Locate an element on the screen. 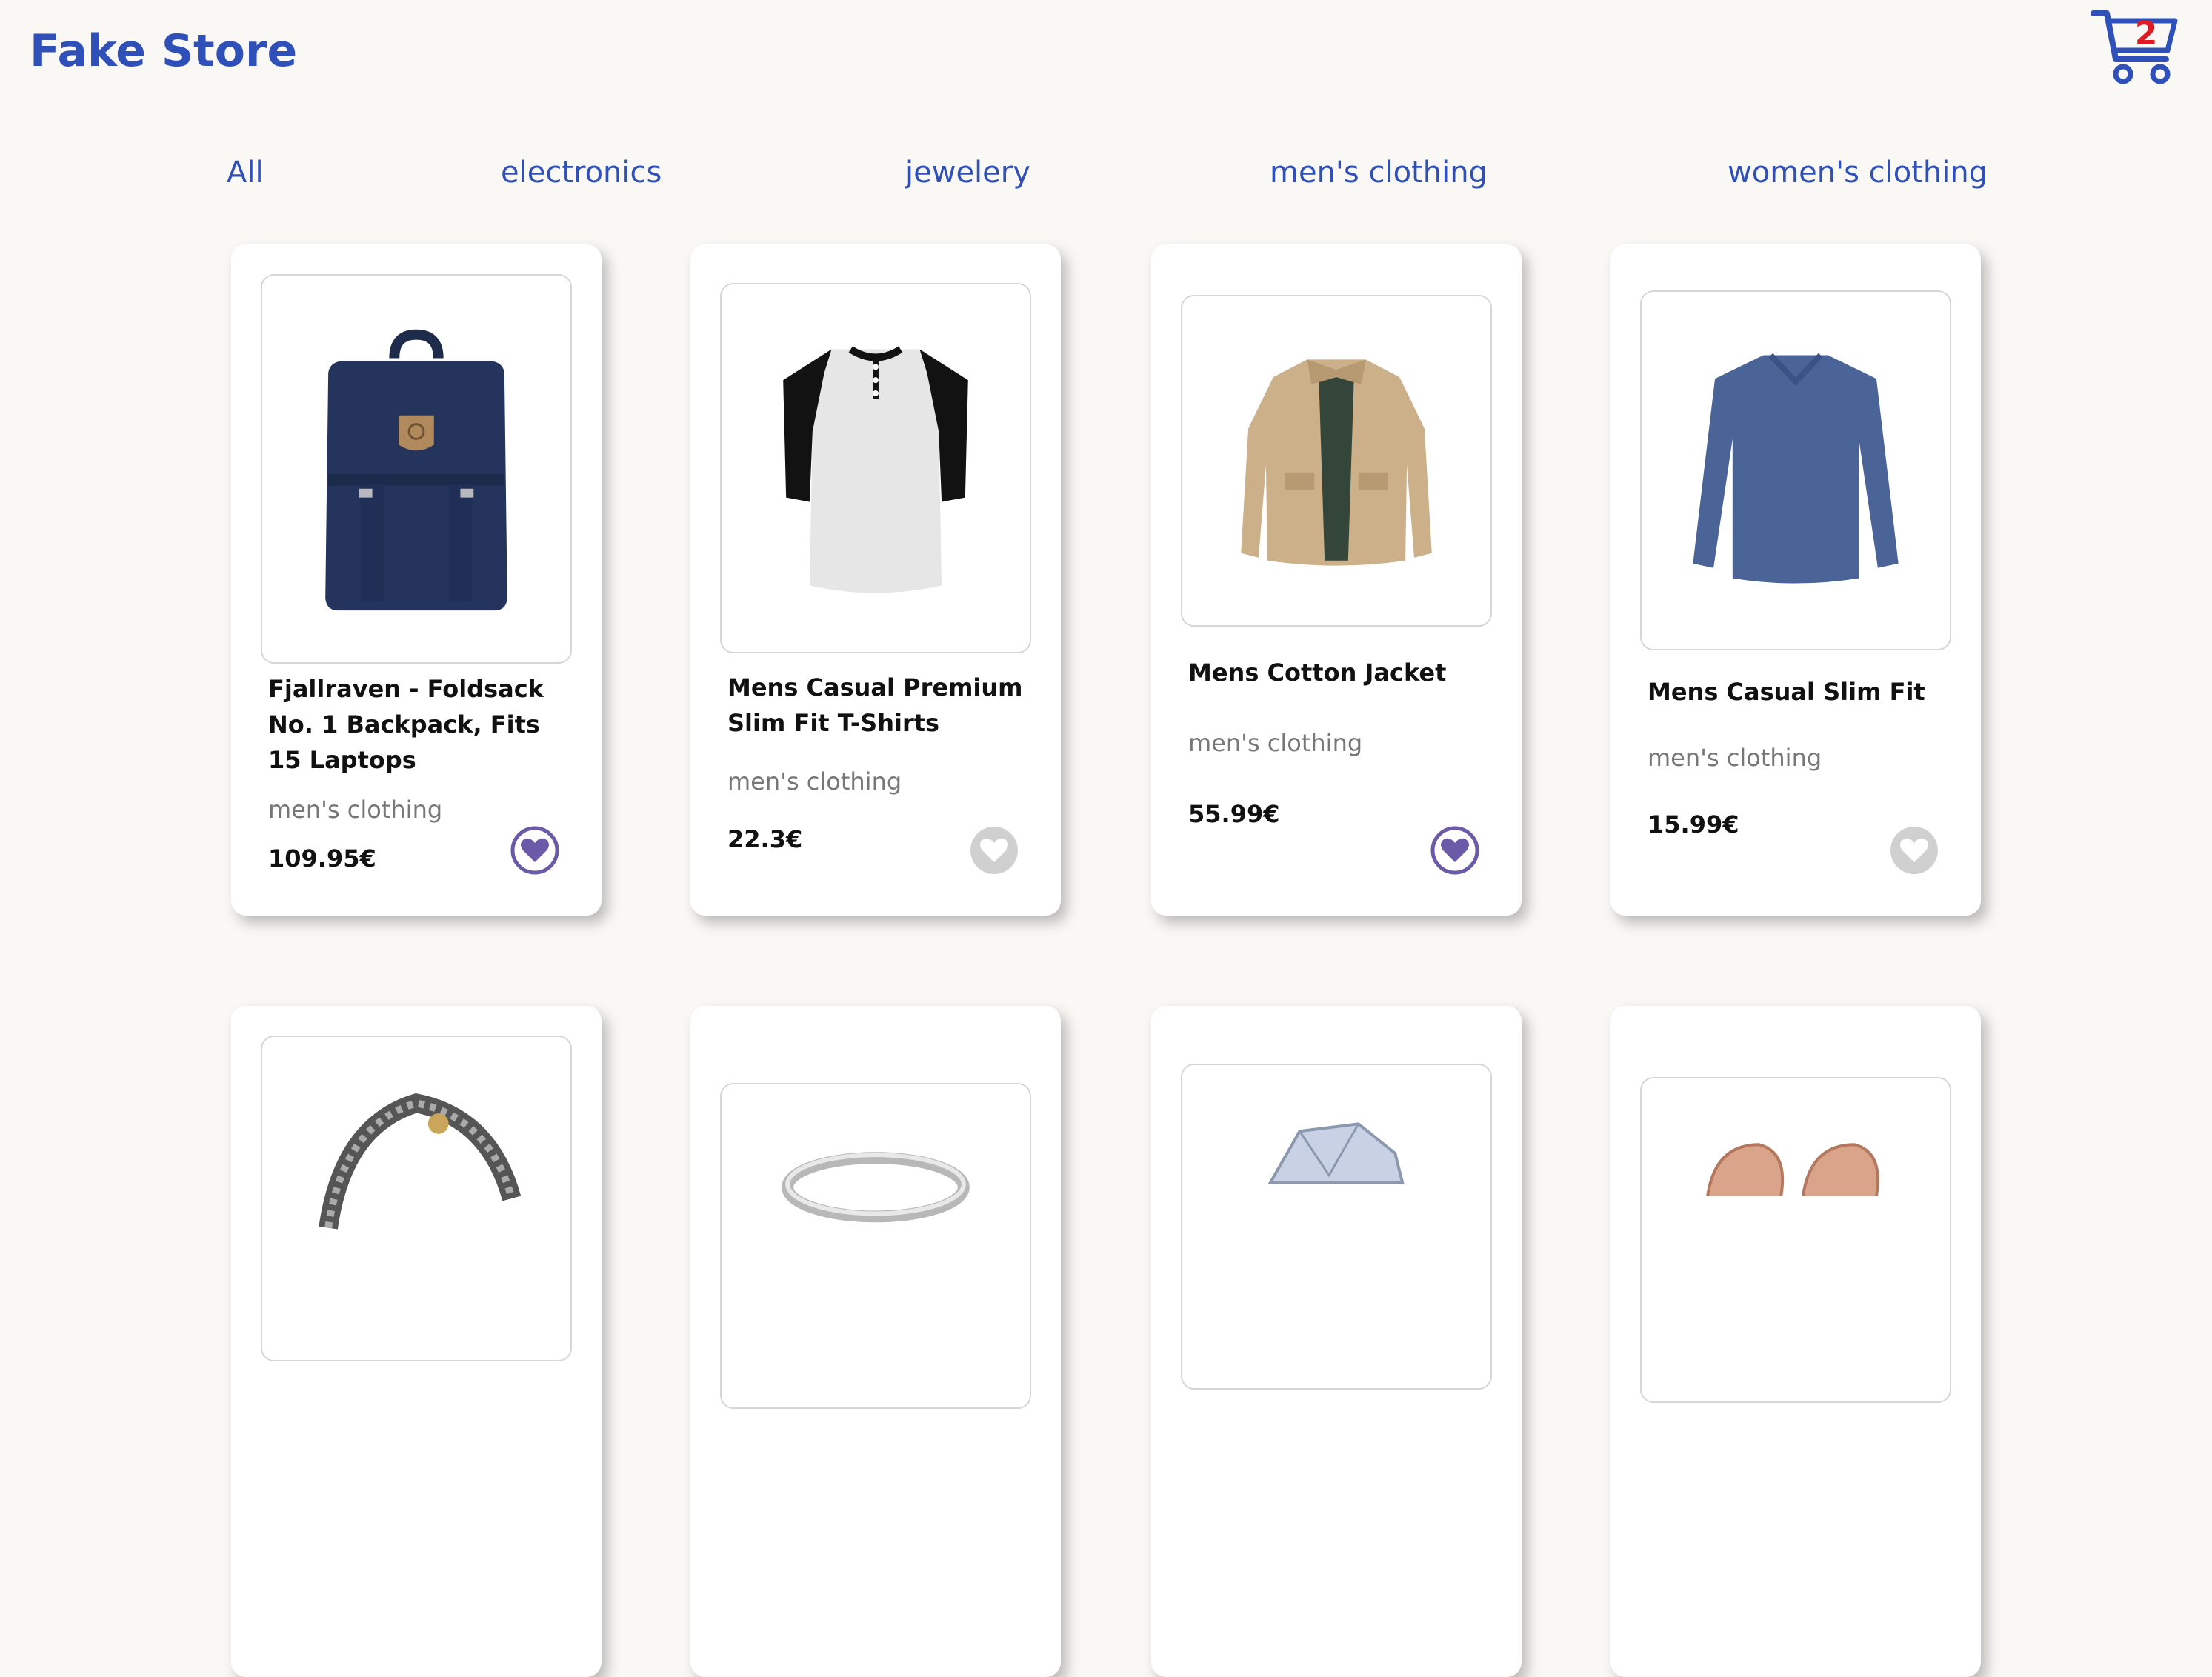 This screenshot has width=2212, height=1677. cart-count-badge: 2 is located at coordinates (2146, 34).